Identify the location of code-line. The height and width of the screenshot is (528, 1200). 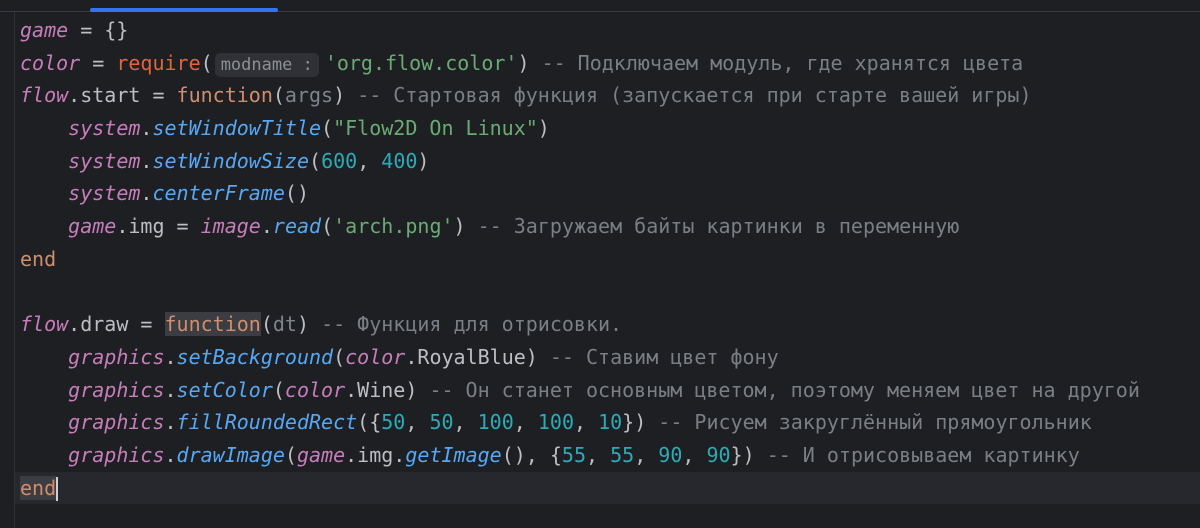
(610, 292).